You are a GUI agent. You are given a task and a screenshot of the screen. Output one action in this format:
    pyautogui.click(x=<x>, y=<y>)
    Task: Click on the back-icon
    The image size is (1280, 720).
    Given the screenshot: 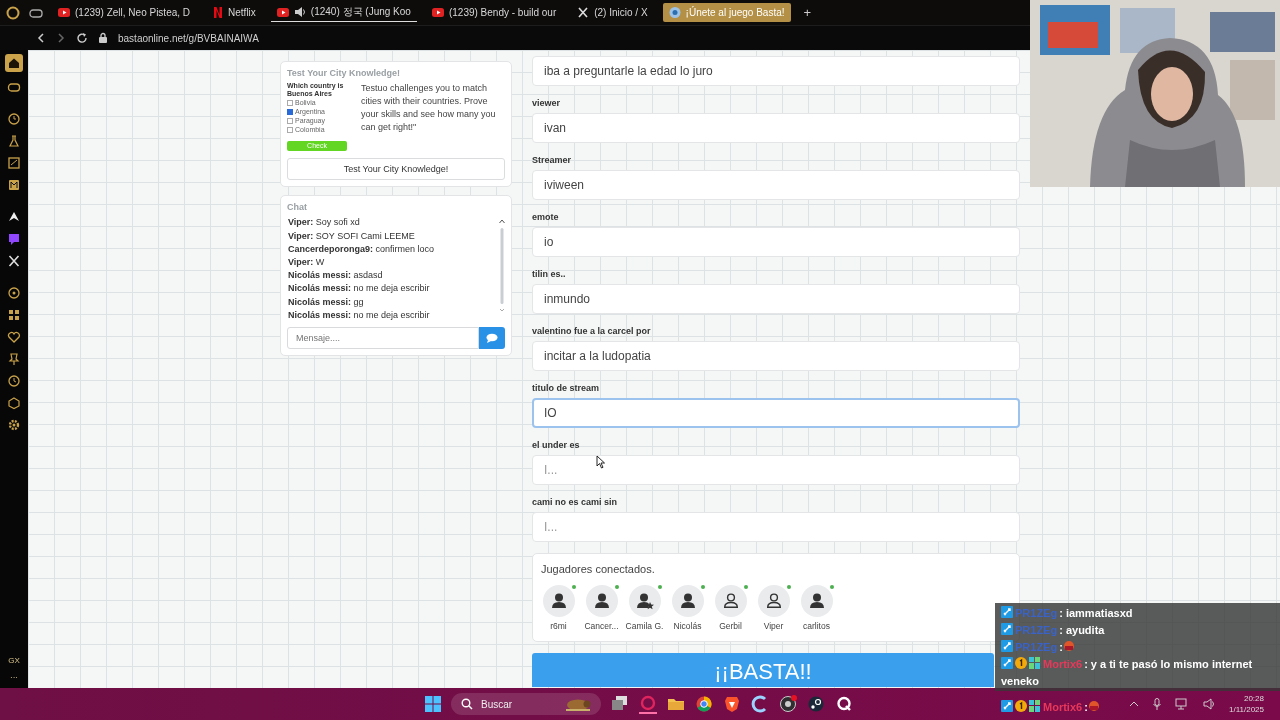 What is the action you would take?
    pyautogui.click(x=41, y=38)
    